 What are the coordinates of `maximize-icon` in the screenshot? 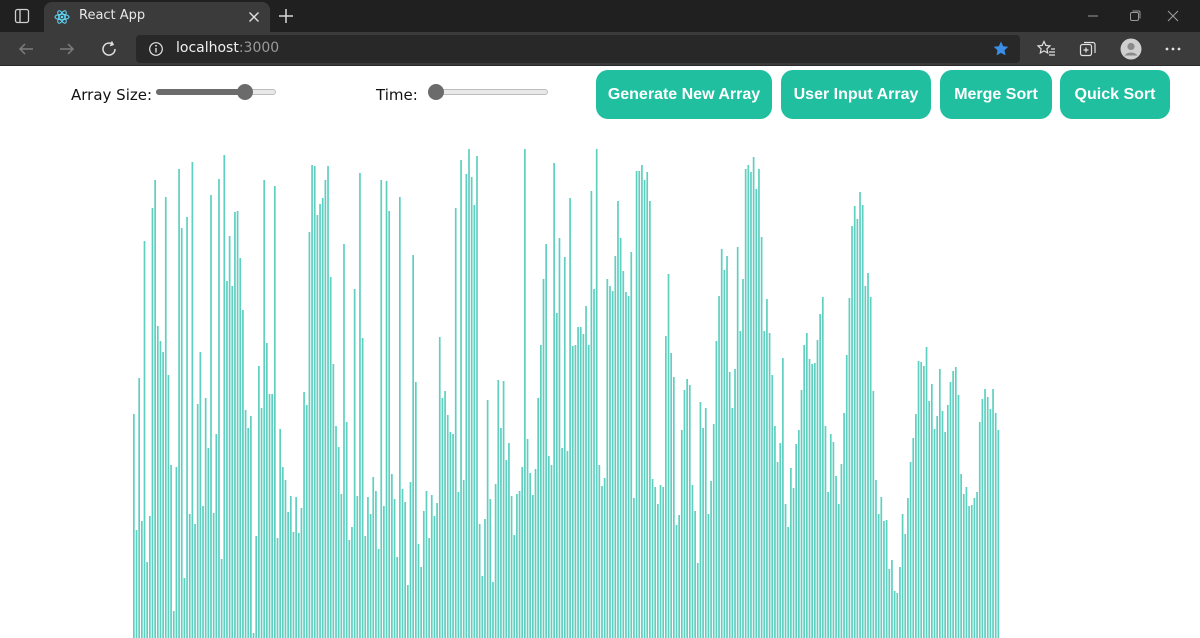 It's located at (1135, 15).